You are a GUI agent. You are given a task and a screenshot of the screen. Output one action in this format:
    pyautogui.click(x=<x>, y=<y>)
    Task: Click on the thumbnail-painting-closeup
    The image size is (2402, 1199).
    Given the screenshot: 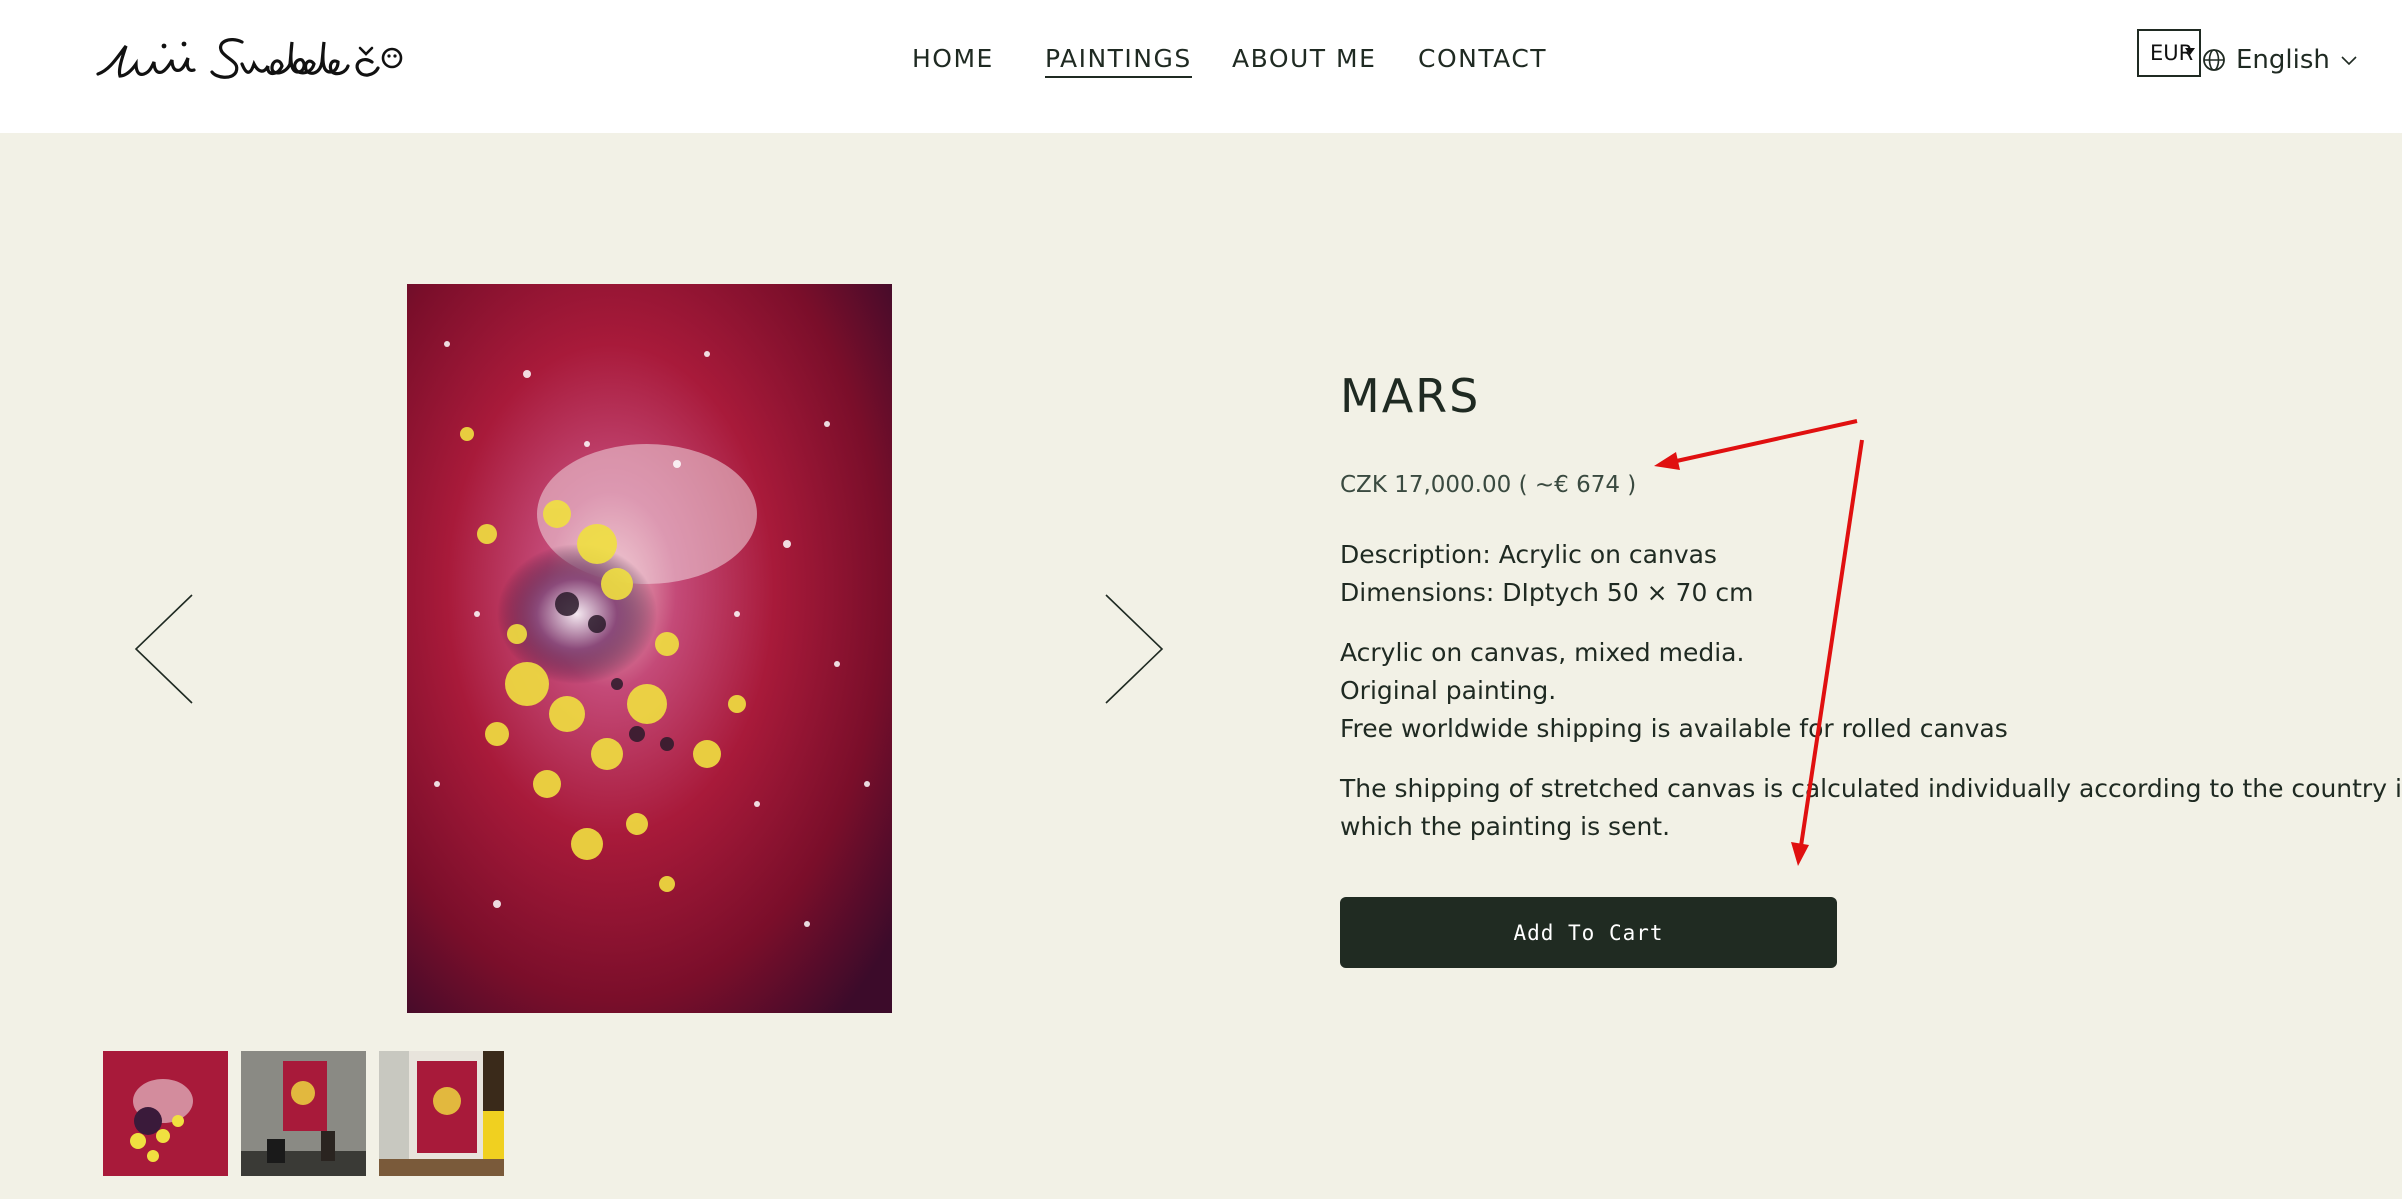 What is the action you would take?
    pyautogui.click(x=165, y=1113)
    